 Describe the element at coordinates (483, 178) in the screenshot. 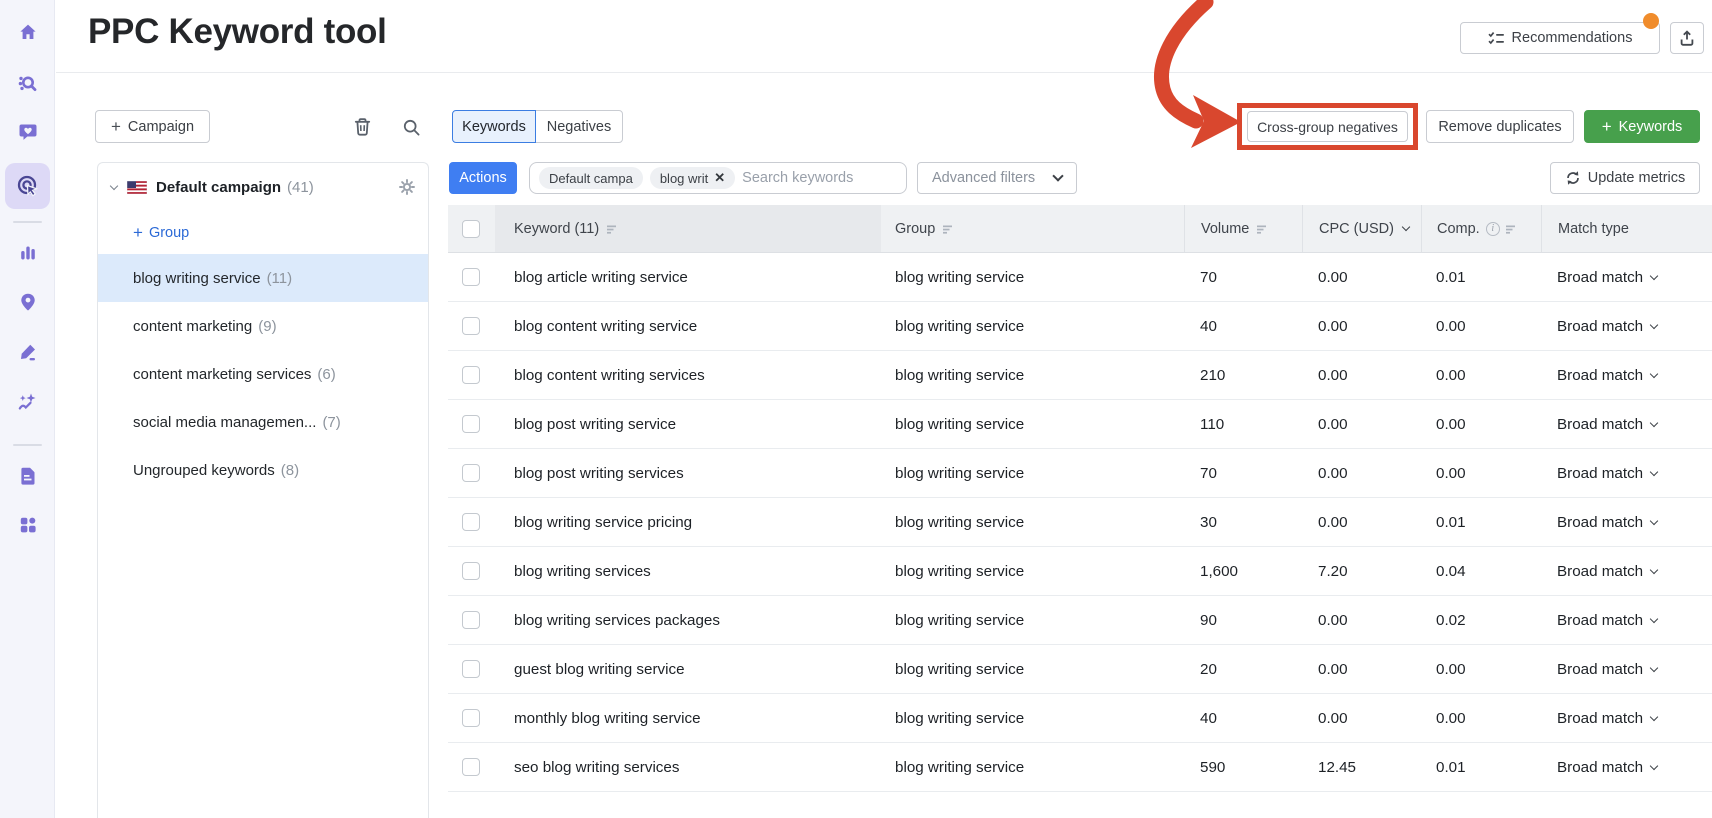

I see `actions-button: Actions` at that location.